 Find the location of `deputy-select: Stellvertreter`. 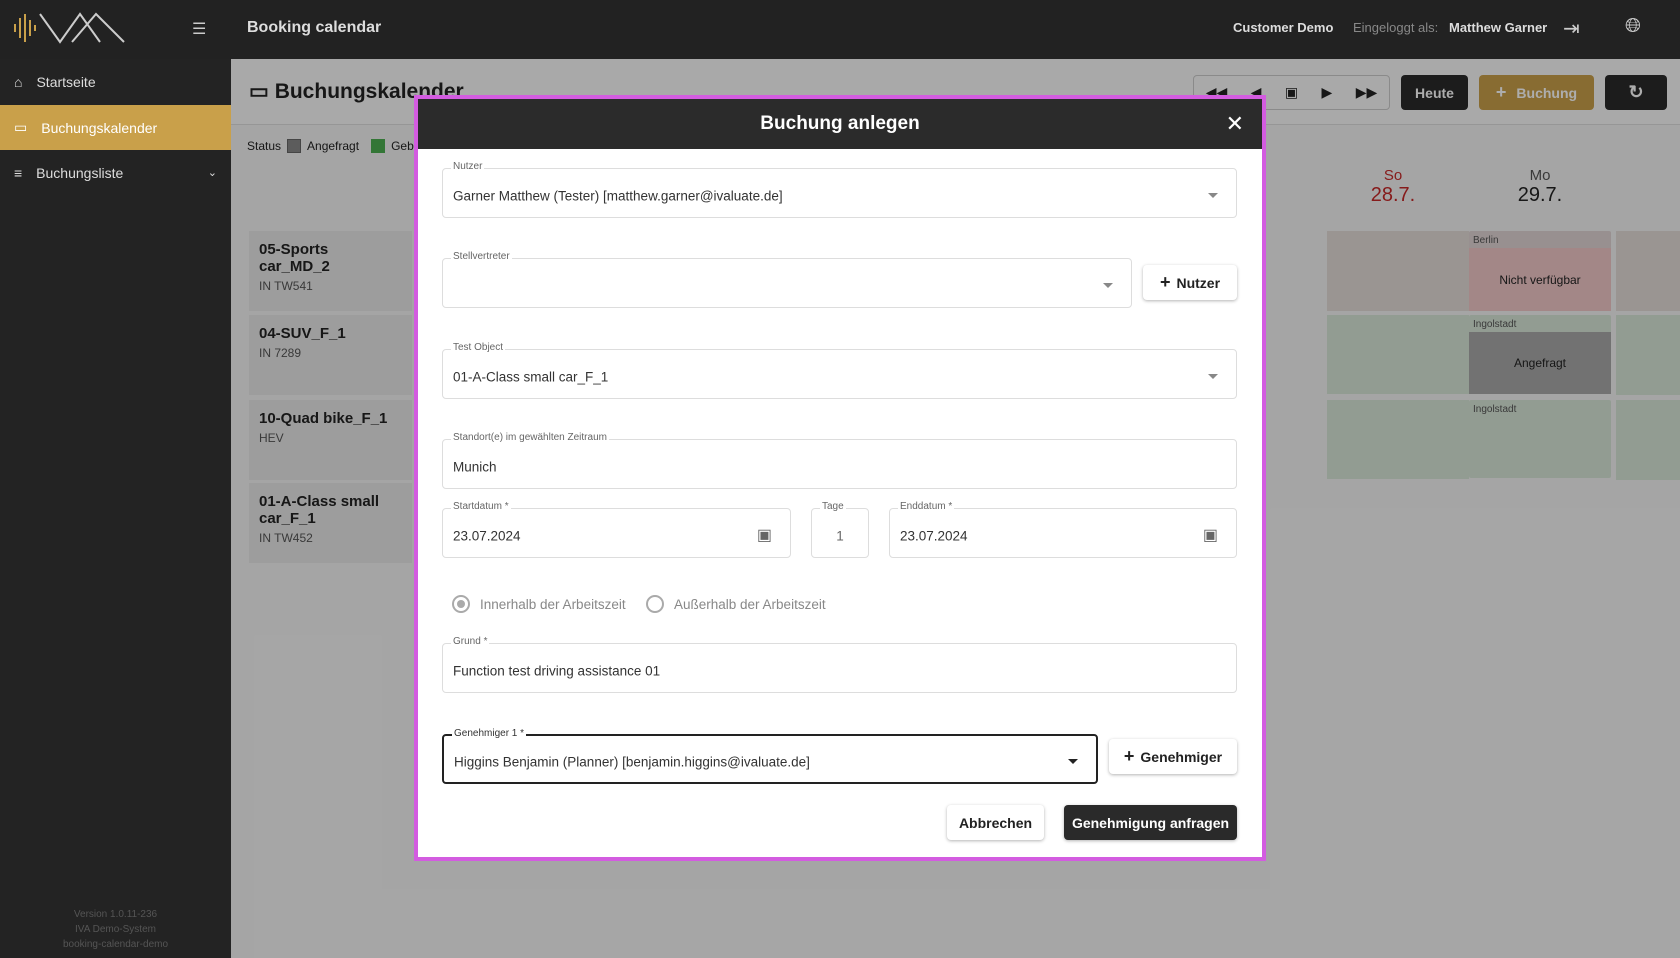

deputy-select: Stellvertreter is located at coordinates (787, 279).